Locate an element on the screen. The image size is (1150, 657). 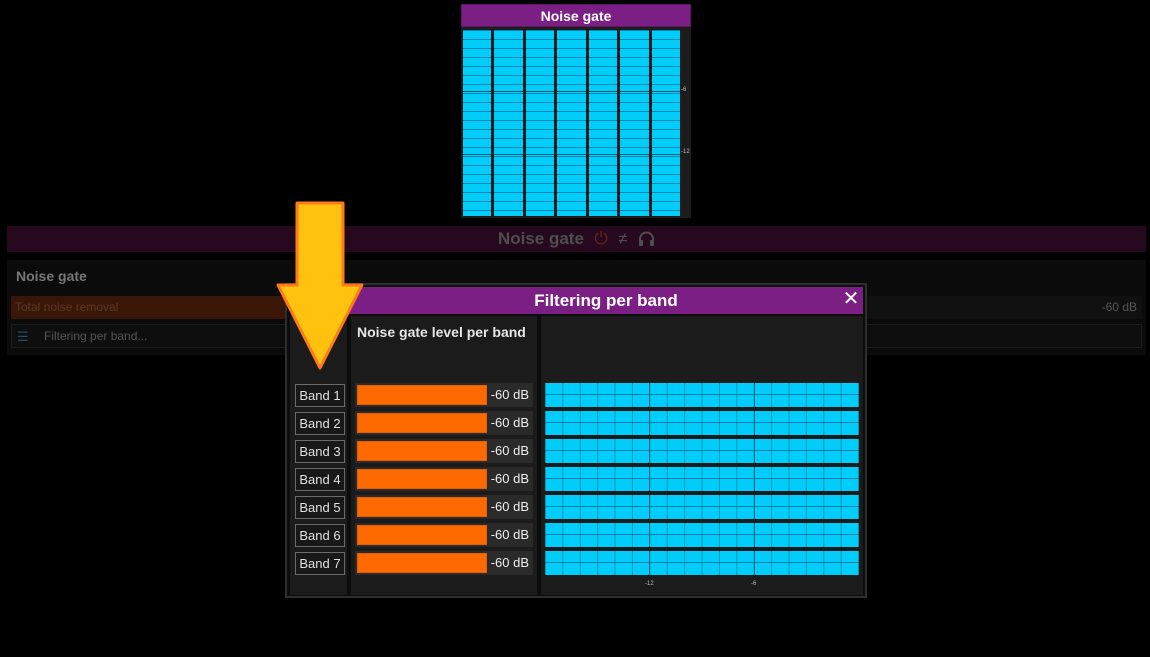
band-button: Band 2 is located at coordinates (320, 423).